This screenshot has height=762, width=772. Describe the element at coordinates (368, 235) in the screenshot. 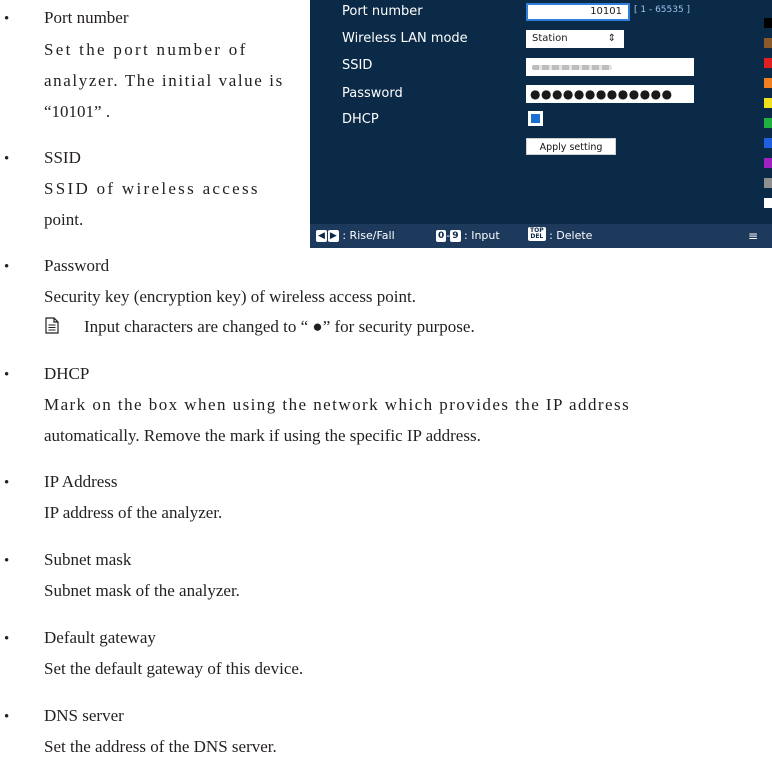

I see `rise-fall-text: : Rise/Fall` at that location.